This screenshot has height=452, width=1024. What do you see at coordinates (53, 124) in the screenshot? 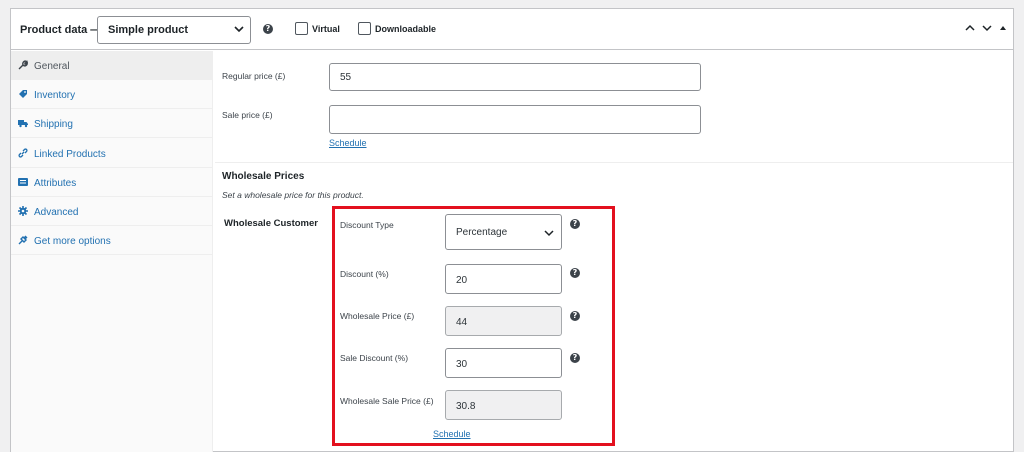
I see `tab-shipping-label: Shipping` at bounding box center [53, 124].